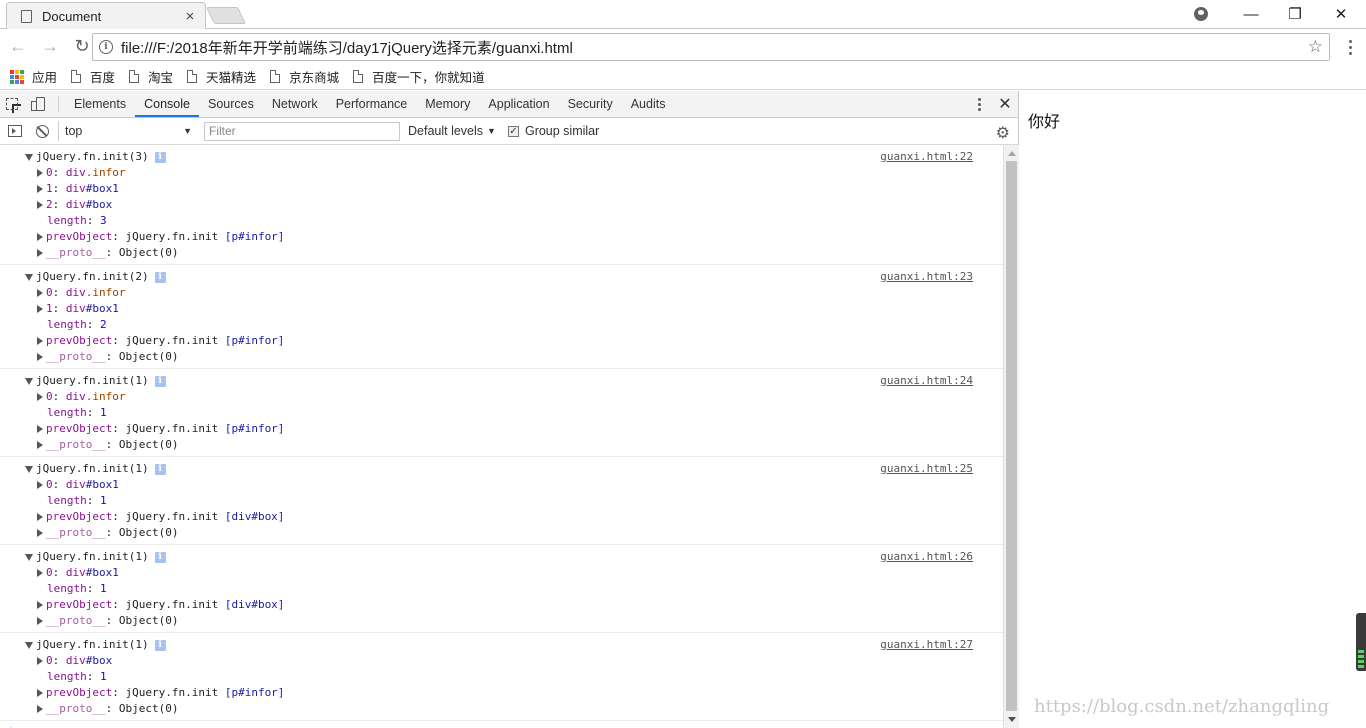 This screenshot has height=728, width=1366. I want to click on source-link: guanxi.html:26, so click(926, 557).